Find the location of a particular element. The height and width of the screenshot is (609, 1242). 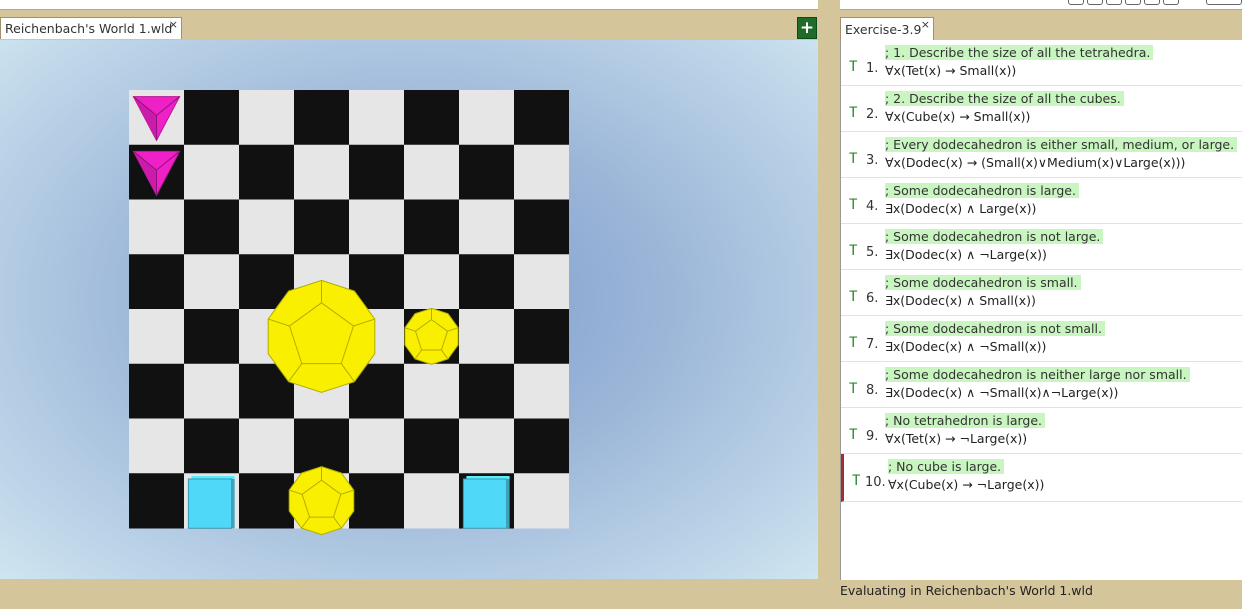

sentence-formula: ∃x(Dodec(x) ∧ ¬Small(x)∧¬Large(x)) is located at coordinates (1001, 392).